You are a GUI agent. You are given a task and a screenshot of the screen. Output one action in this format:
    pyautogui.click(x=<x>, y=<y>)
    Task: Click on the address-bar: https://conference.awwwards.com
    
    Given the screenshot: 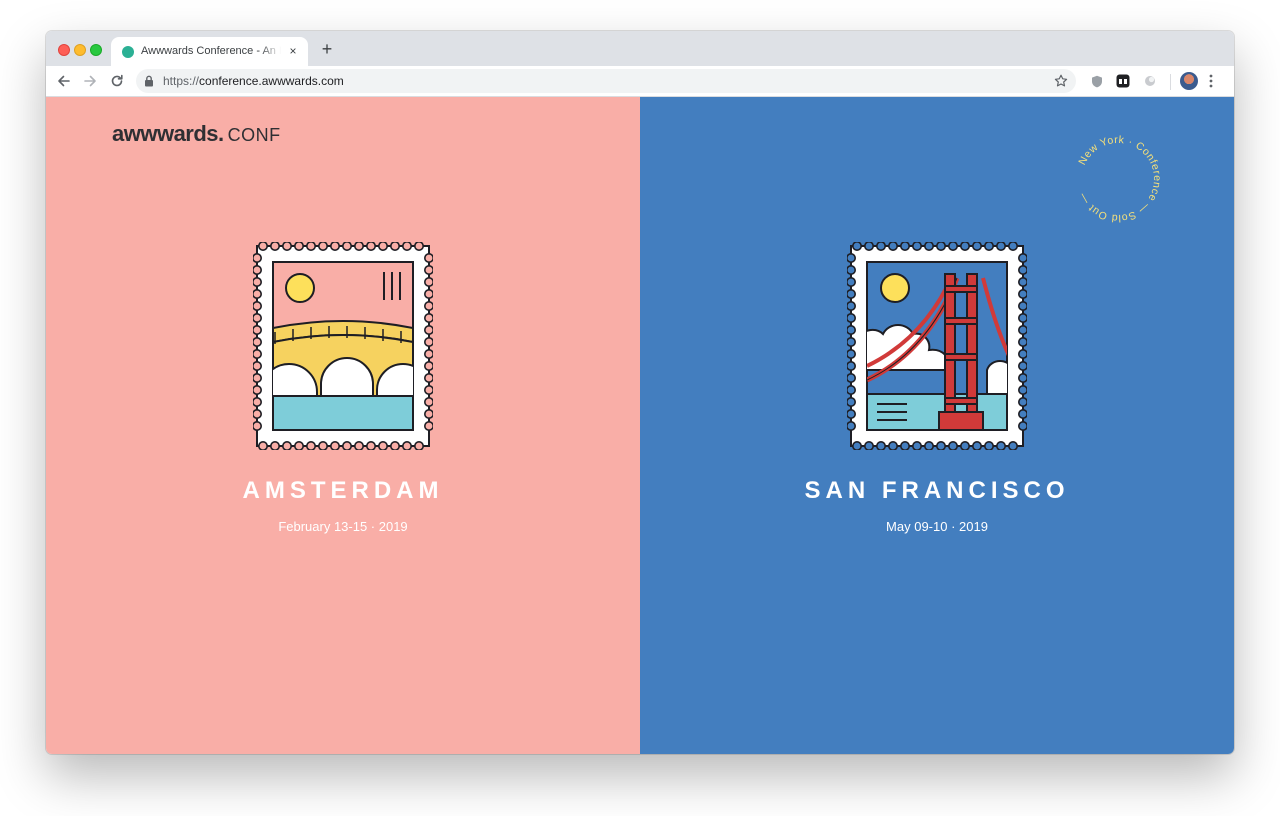 What is the action you would take?
    pyautogui.click(x=606, y=81)
    